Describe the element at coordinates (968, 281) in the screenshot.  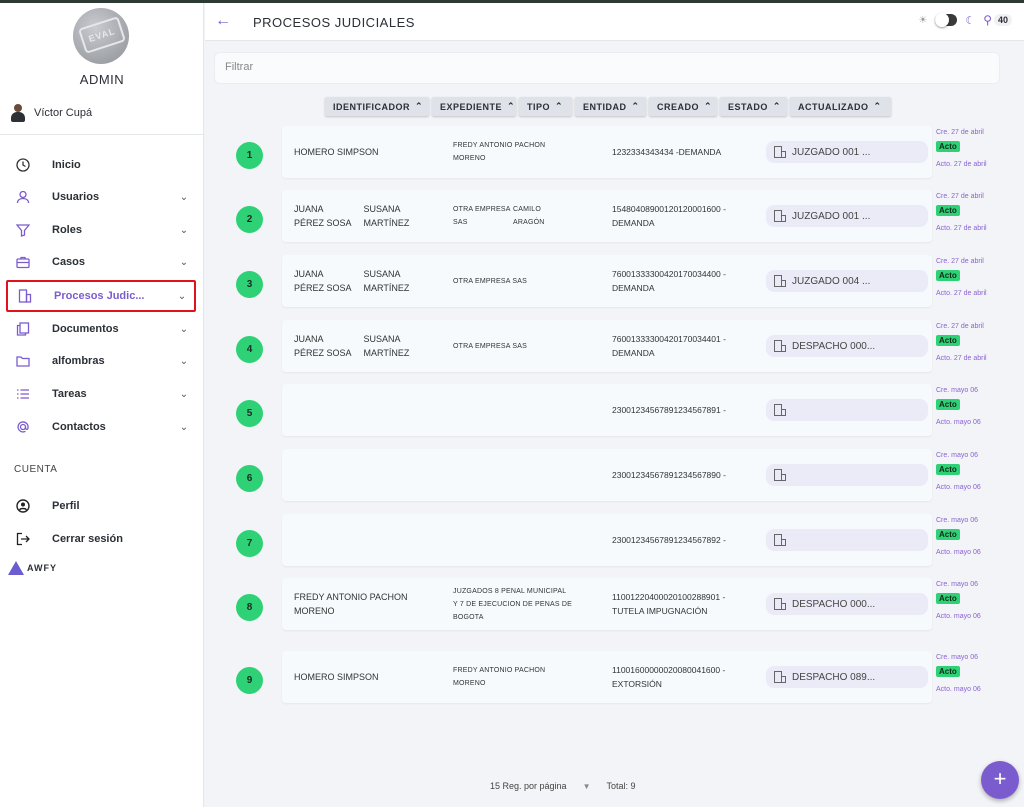
I see `row-meta: Cre. 27 de abril Acto Acto. 27 de abril` at that location.